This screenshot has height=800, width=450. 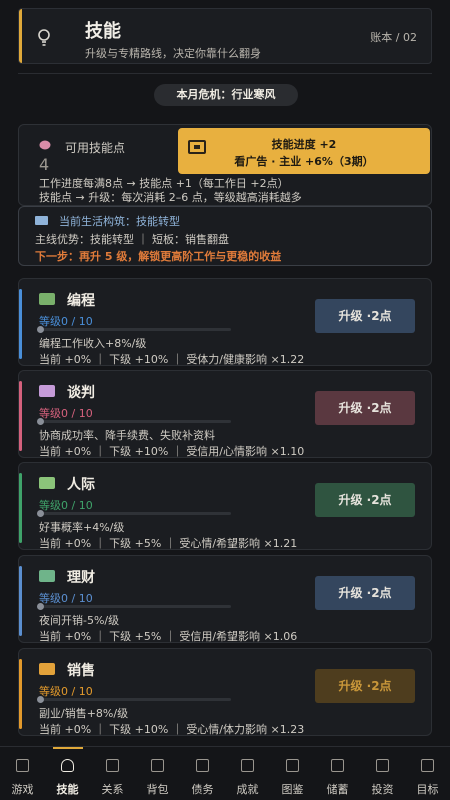 What do you see at coordinates (225, 73) in the screenshot?
I see `header-divider` at bounding box center [225, 73].